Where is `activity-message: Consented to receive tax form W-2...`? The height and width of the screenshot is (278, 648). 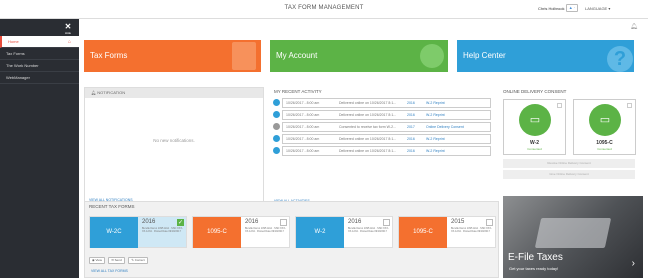 activity-message: Consented to receive tax form W-2... is located at coordinates (367, 127).